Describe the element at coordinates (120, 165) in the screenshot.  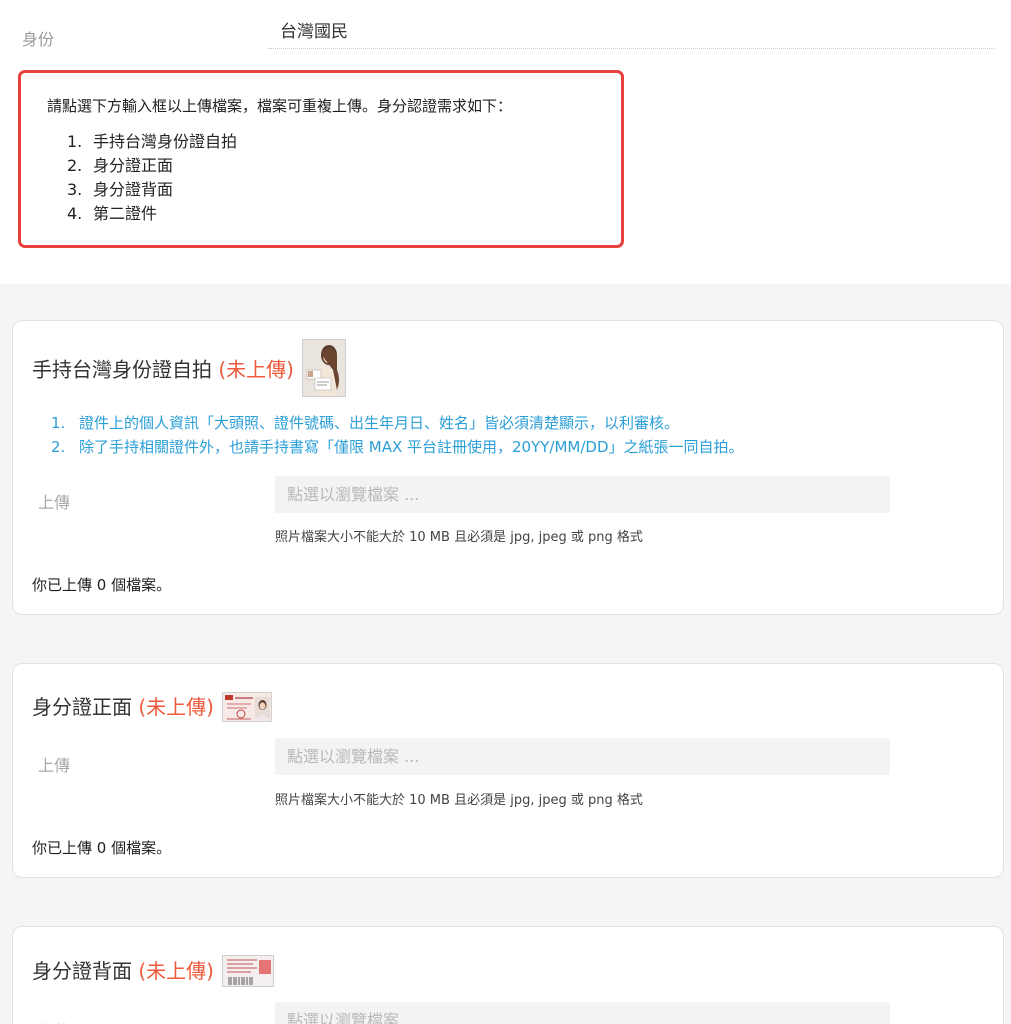
I see `notice-list-item: 2. 身分證正面` at that location.